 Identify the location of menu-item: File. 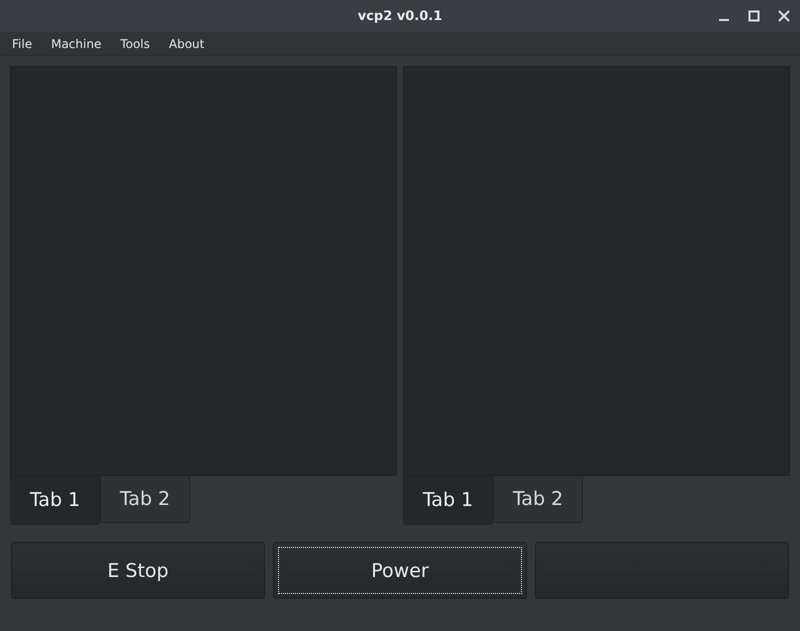
(22, 43).